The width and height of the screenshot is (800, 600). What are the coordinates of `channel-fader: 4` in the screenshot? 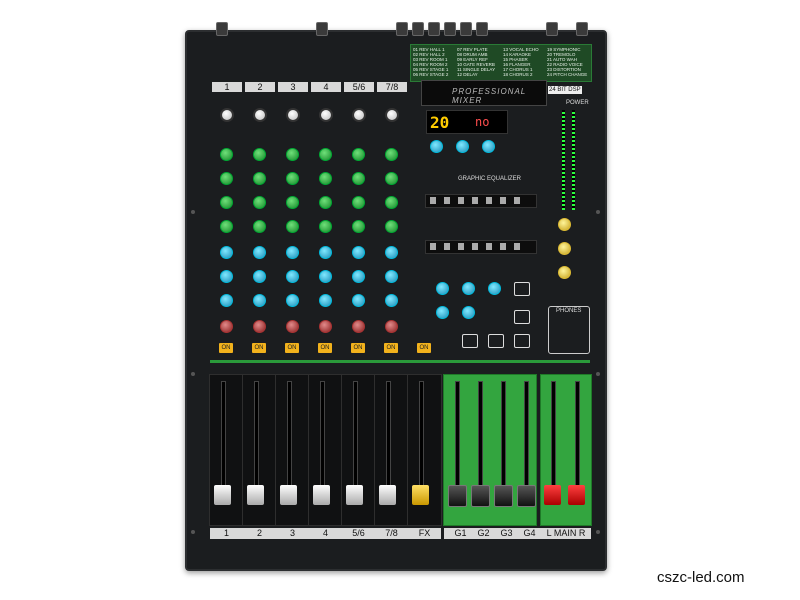 It's located at (325, 456).